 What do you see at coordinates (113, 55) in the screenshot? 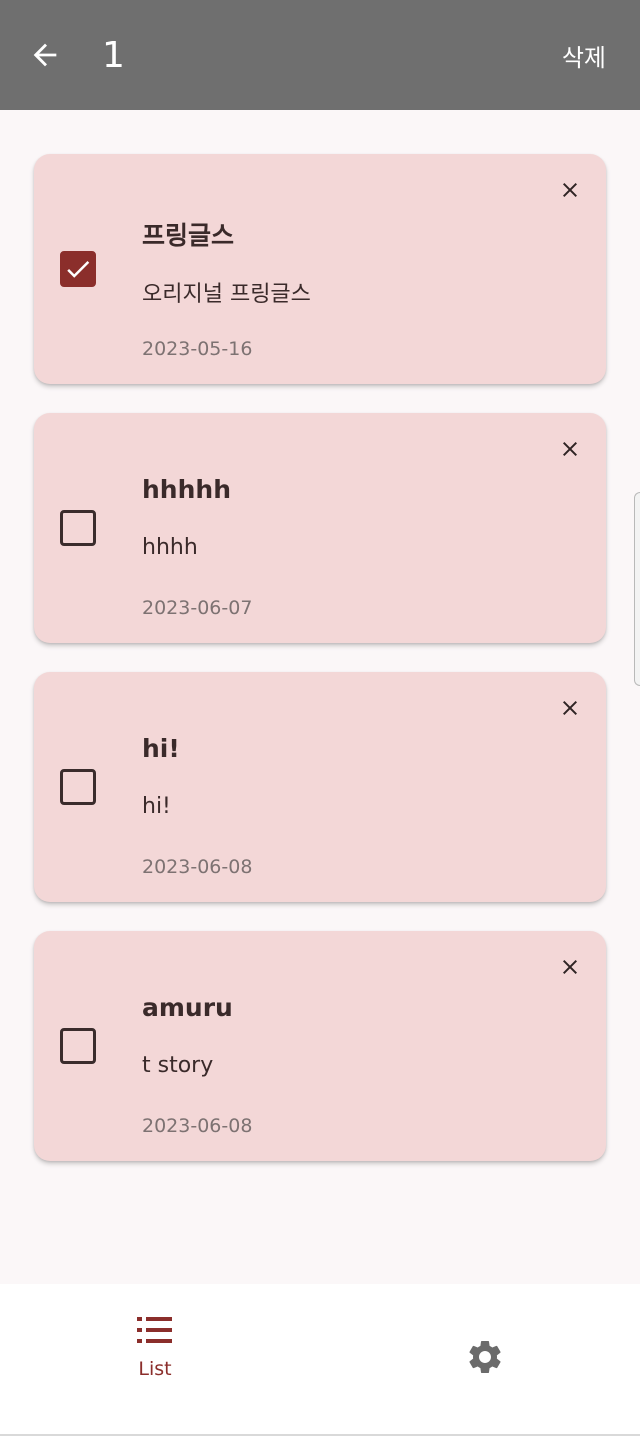
I see `page-title: 1` at bounding box center [113, 55].